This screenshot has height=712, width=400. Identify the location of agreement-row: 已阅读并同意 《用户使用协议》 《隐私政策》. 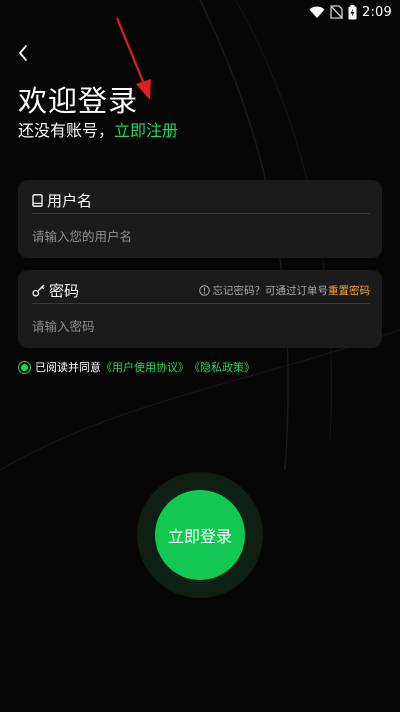
(136, 367).